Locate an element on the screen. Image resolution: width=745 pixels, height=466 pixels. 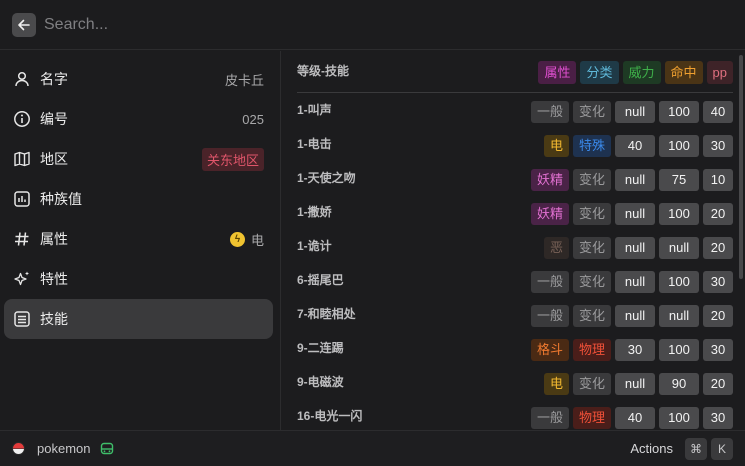
name-value: 皮卡丘 is located at coordinates (244, 80).